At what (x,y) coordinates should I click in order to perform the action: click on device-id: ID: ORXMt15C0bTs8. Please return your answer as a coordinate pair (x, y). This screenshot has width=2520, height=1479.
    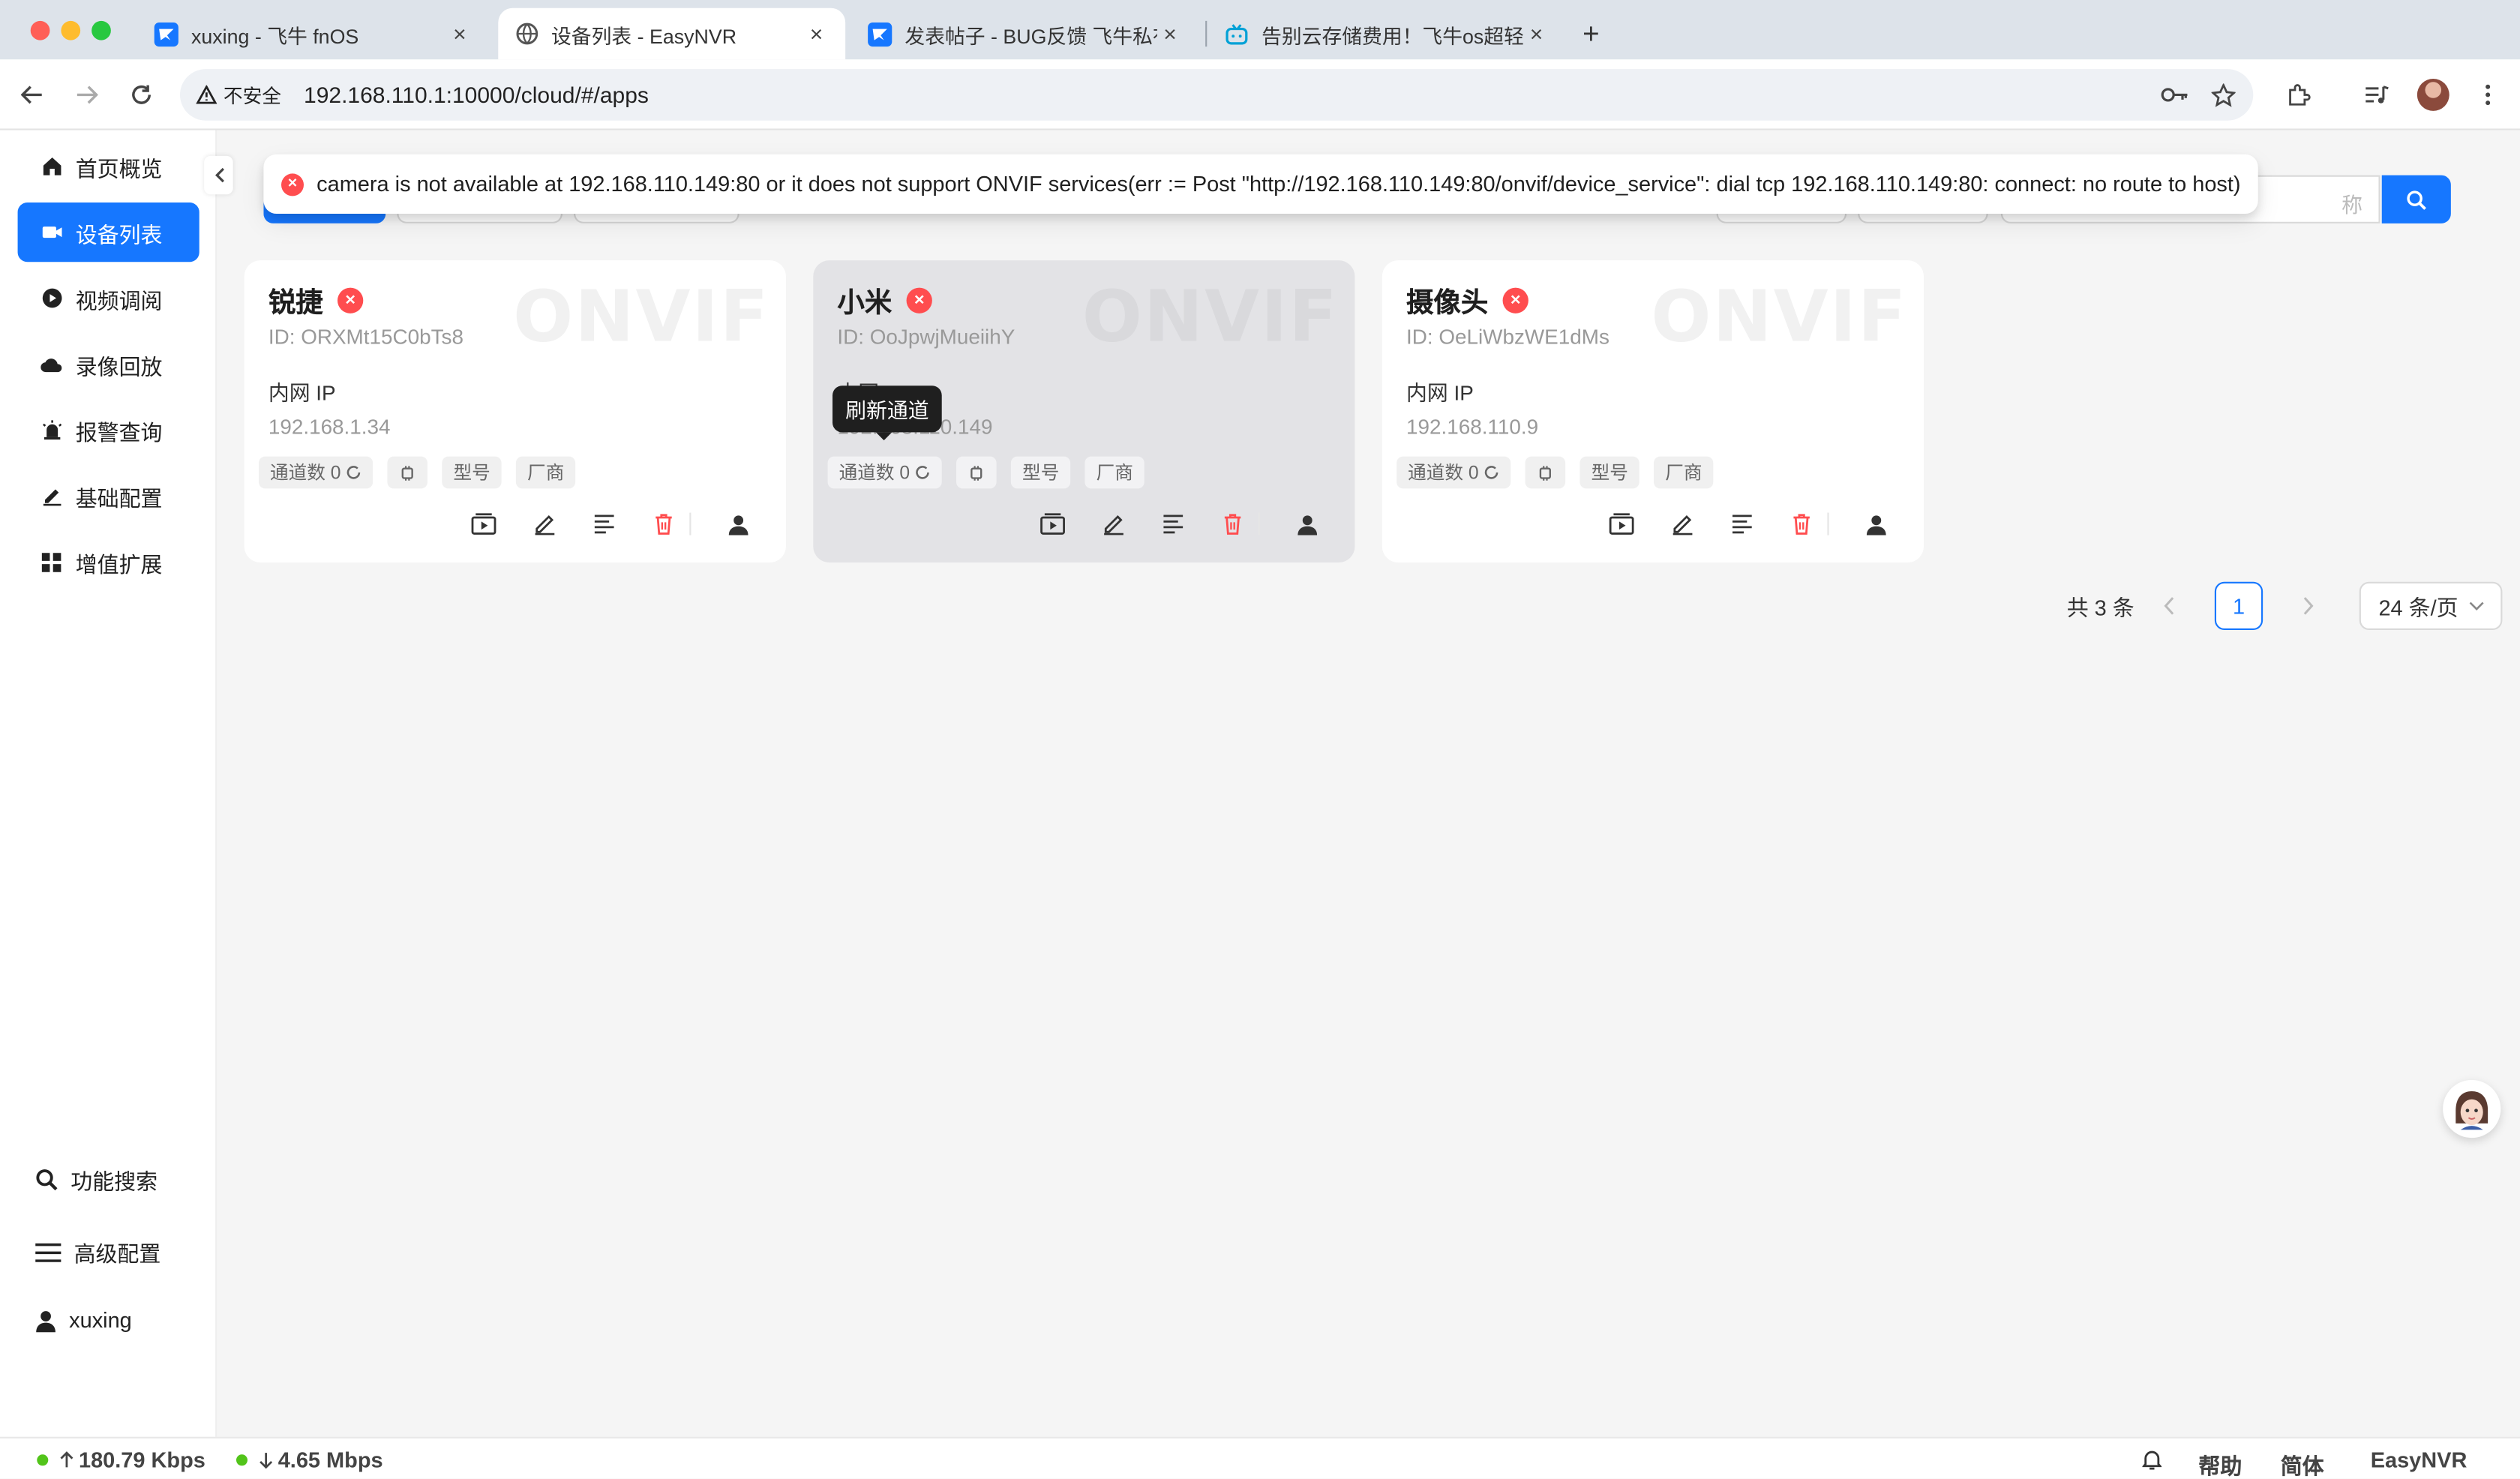
    Looking at the image, I should click on (366, 336).